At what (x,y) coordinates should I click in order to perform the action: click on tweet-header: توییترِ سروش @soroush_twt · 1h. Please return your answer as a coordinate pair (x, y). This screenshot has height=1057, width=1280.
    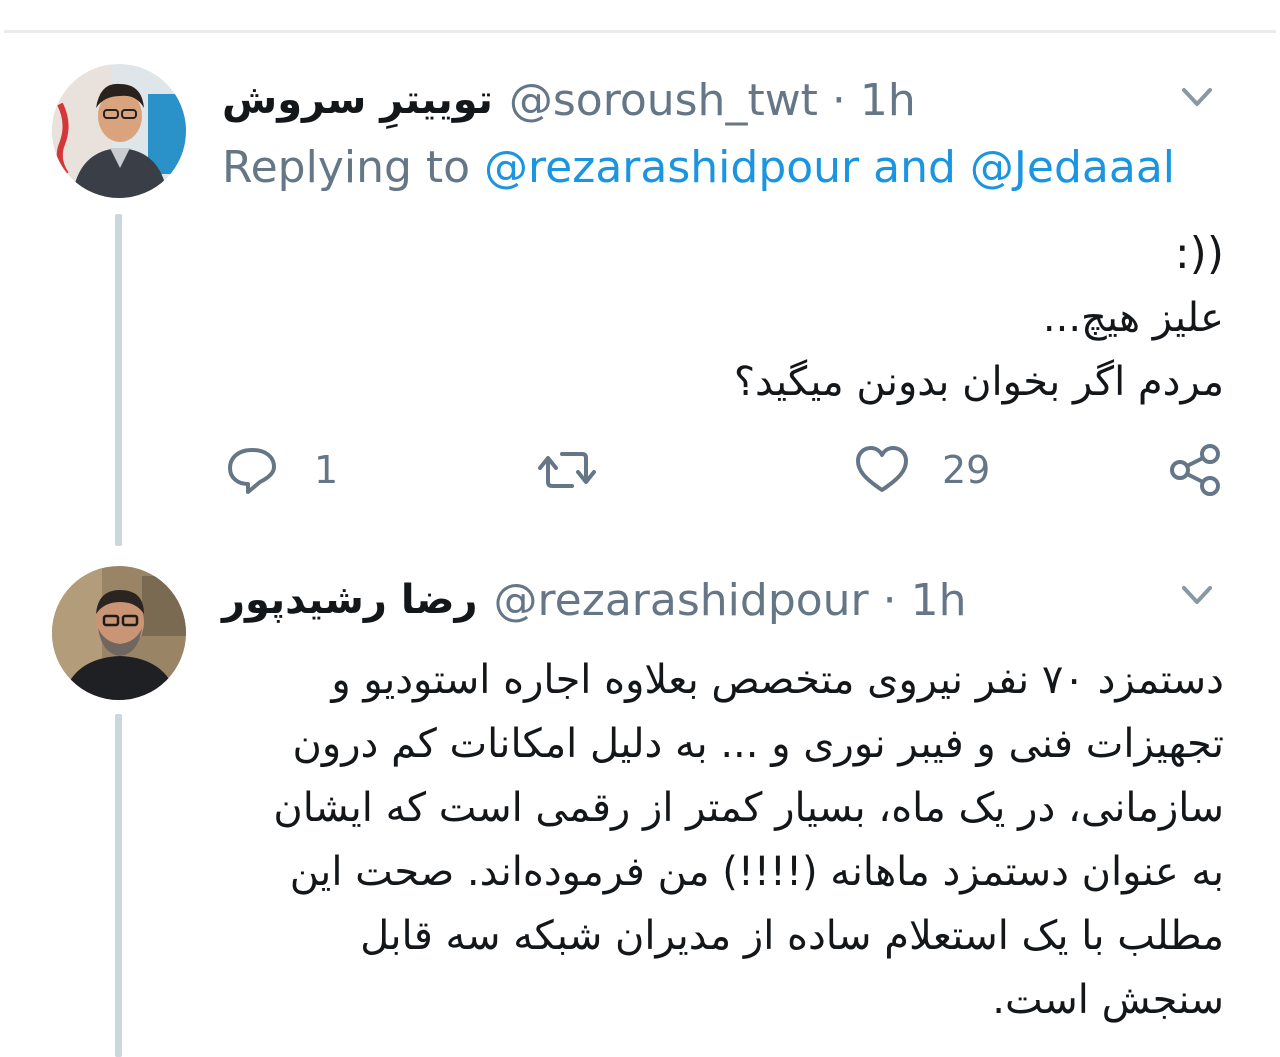
    Looking at the image, I should click on (569, 100).